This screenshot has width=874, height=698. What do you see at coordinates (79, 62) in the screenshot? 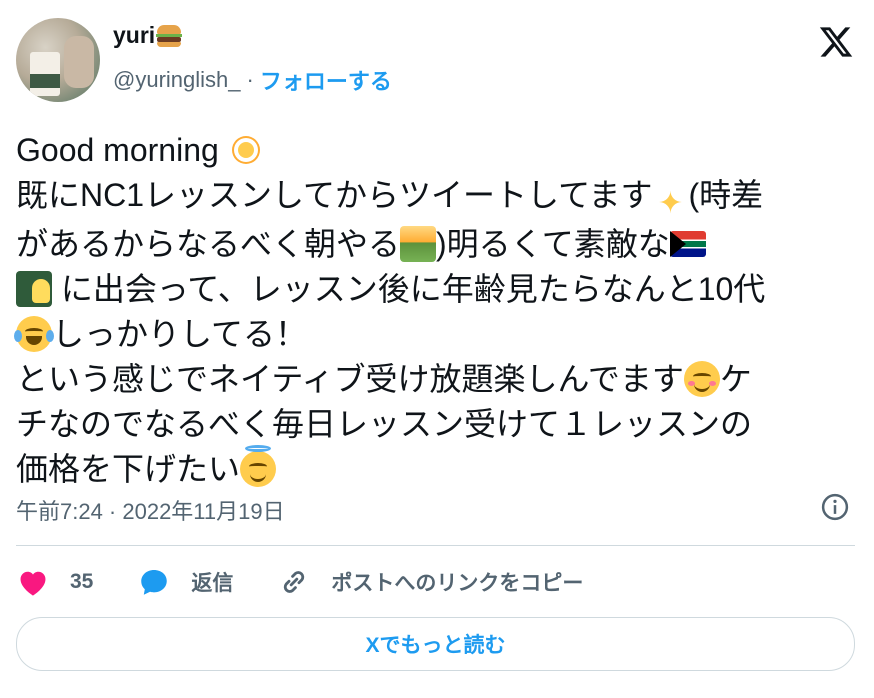
I see `avatar-hand-shape` at bounding box center [79, 62].